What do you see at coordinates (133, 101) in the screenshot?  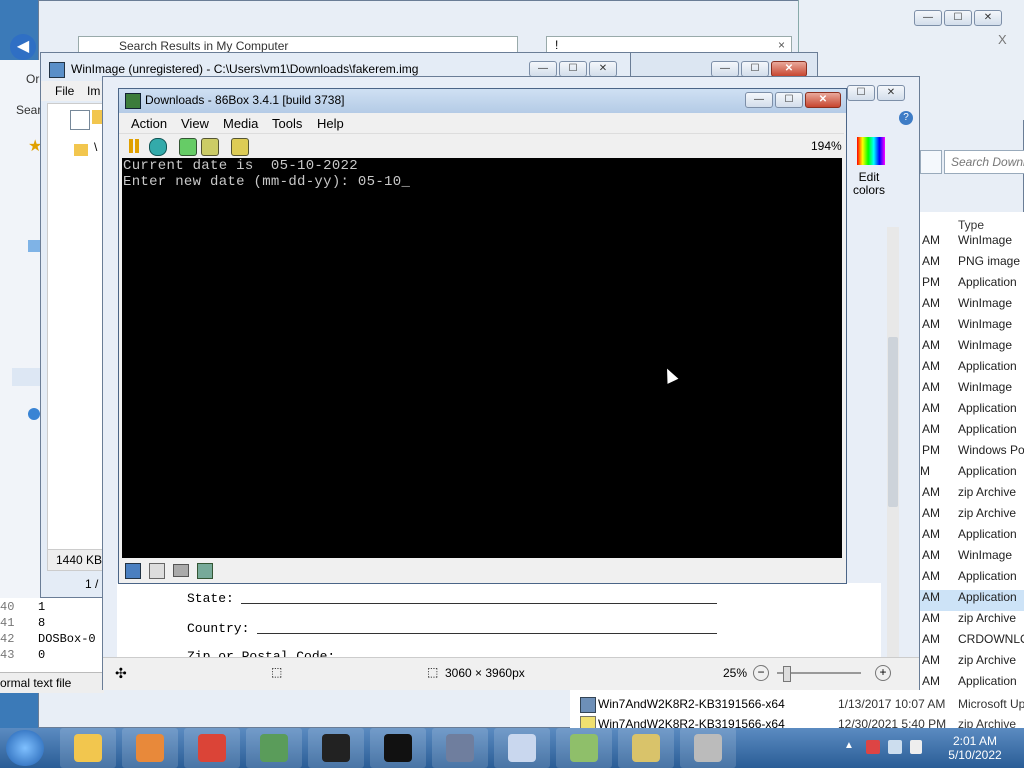 I see `box86-app-icon` at bounding box center [133, 101].